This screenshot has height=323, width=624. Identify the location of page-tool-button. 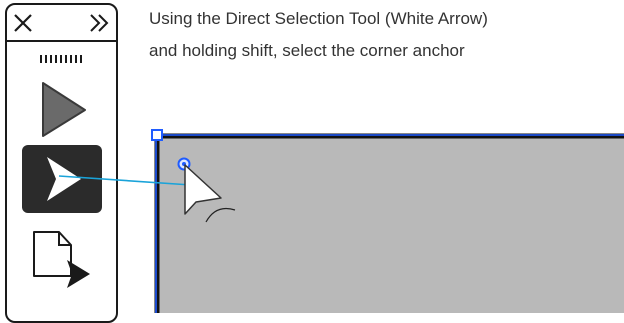
(63, 262).